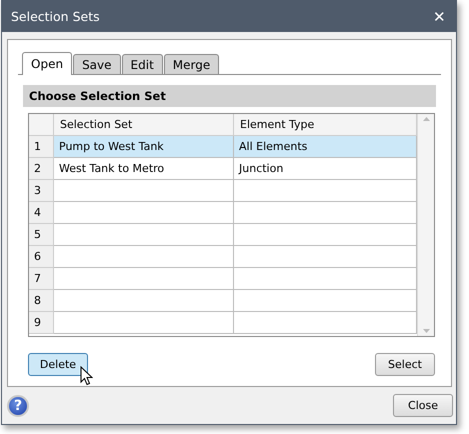  Describe the element at coordinates (144, 169) in the screenshot. I see `table-cell: West Tank to Metro` at that location.